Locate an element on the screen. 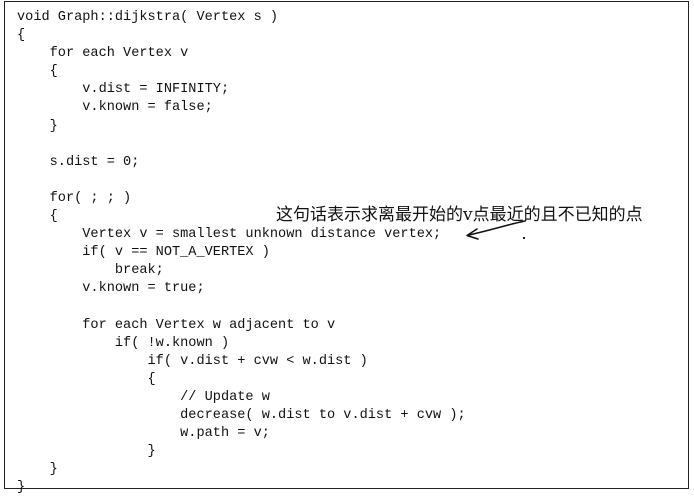 The image size is (694, 498). code-line: w.path = v; is located at coordinates (143, 434).